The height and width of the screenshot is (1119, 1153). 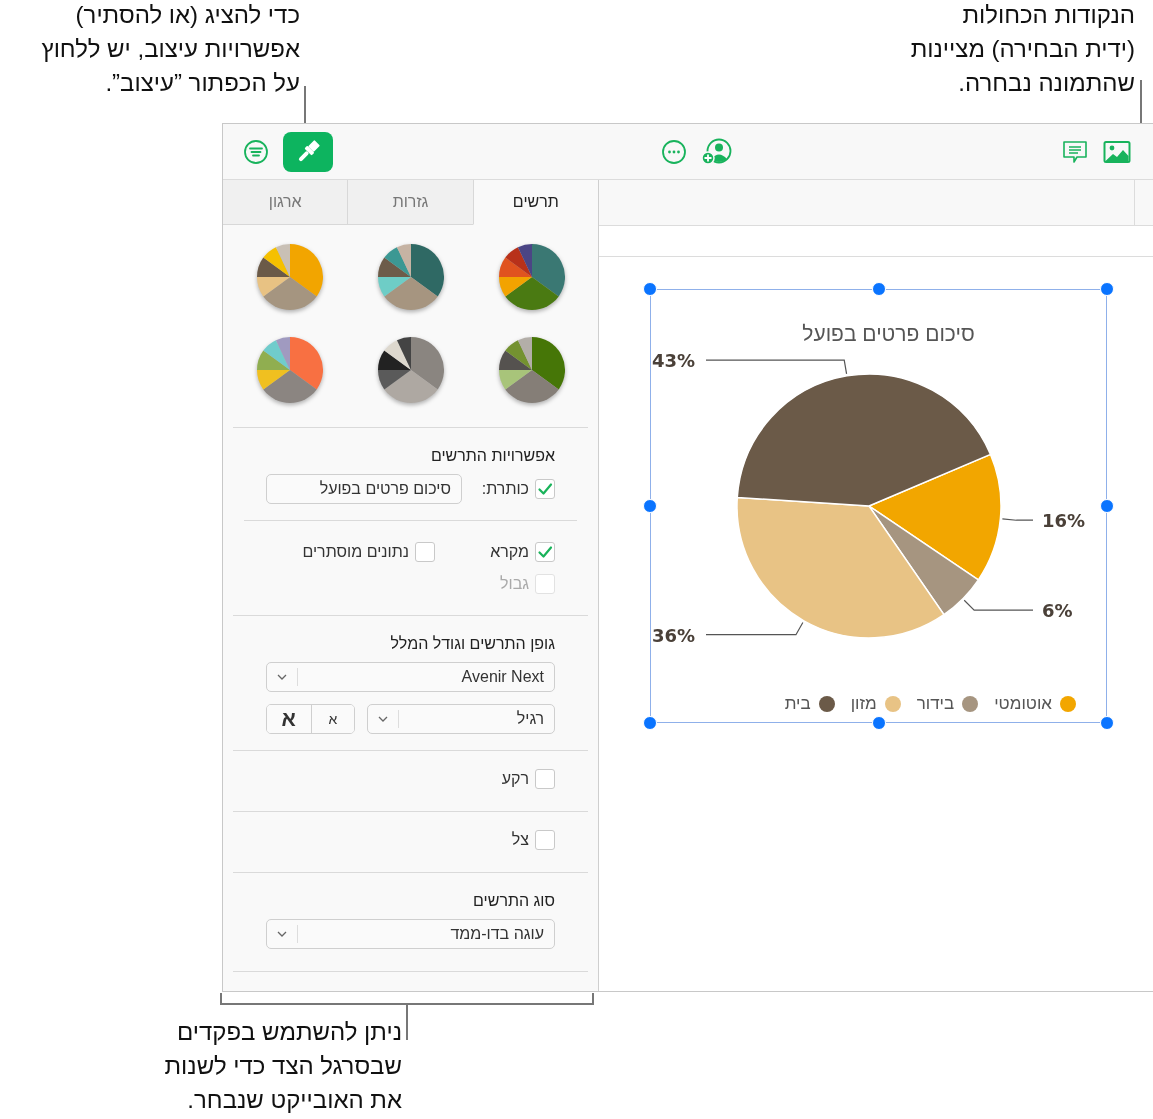 I want to click on data-label: 36%, so click(x=674, y=635).